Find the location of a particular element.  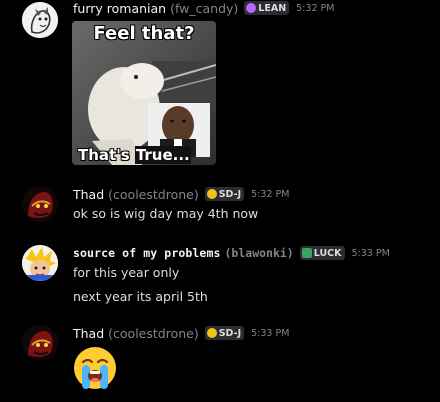

author-name: furry romanian is located at coordinates (119, 8).